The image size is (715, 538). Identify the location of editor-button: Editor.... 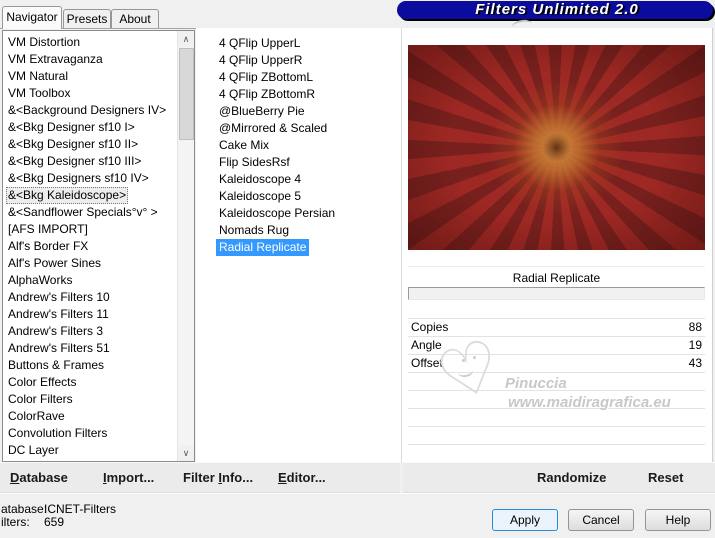
(302, 477).